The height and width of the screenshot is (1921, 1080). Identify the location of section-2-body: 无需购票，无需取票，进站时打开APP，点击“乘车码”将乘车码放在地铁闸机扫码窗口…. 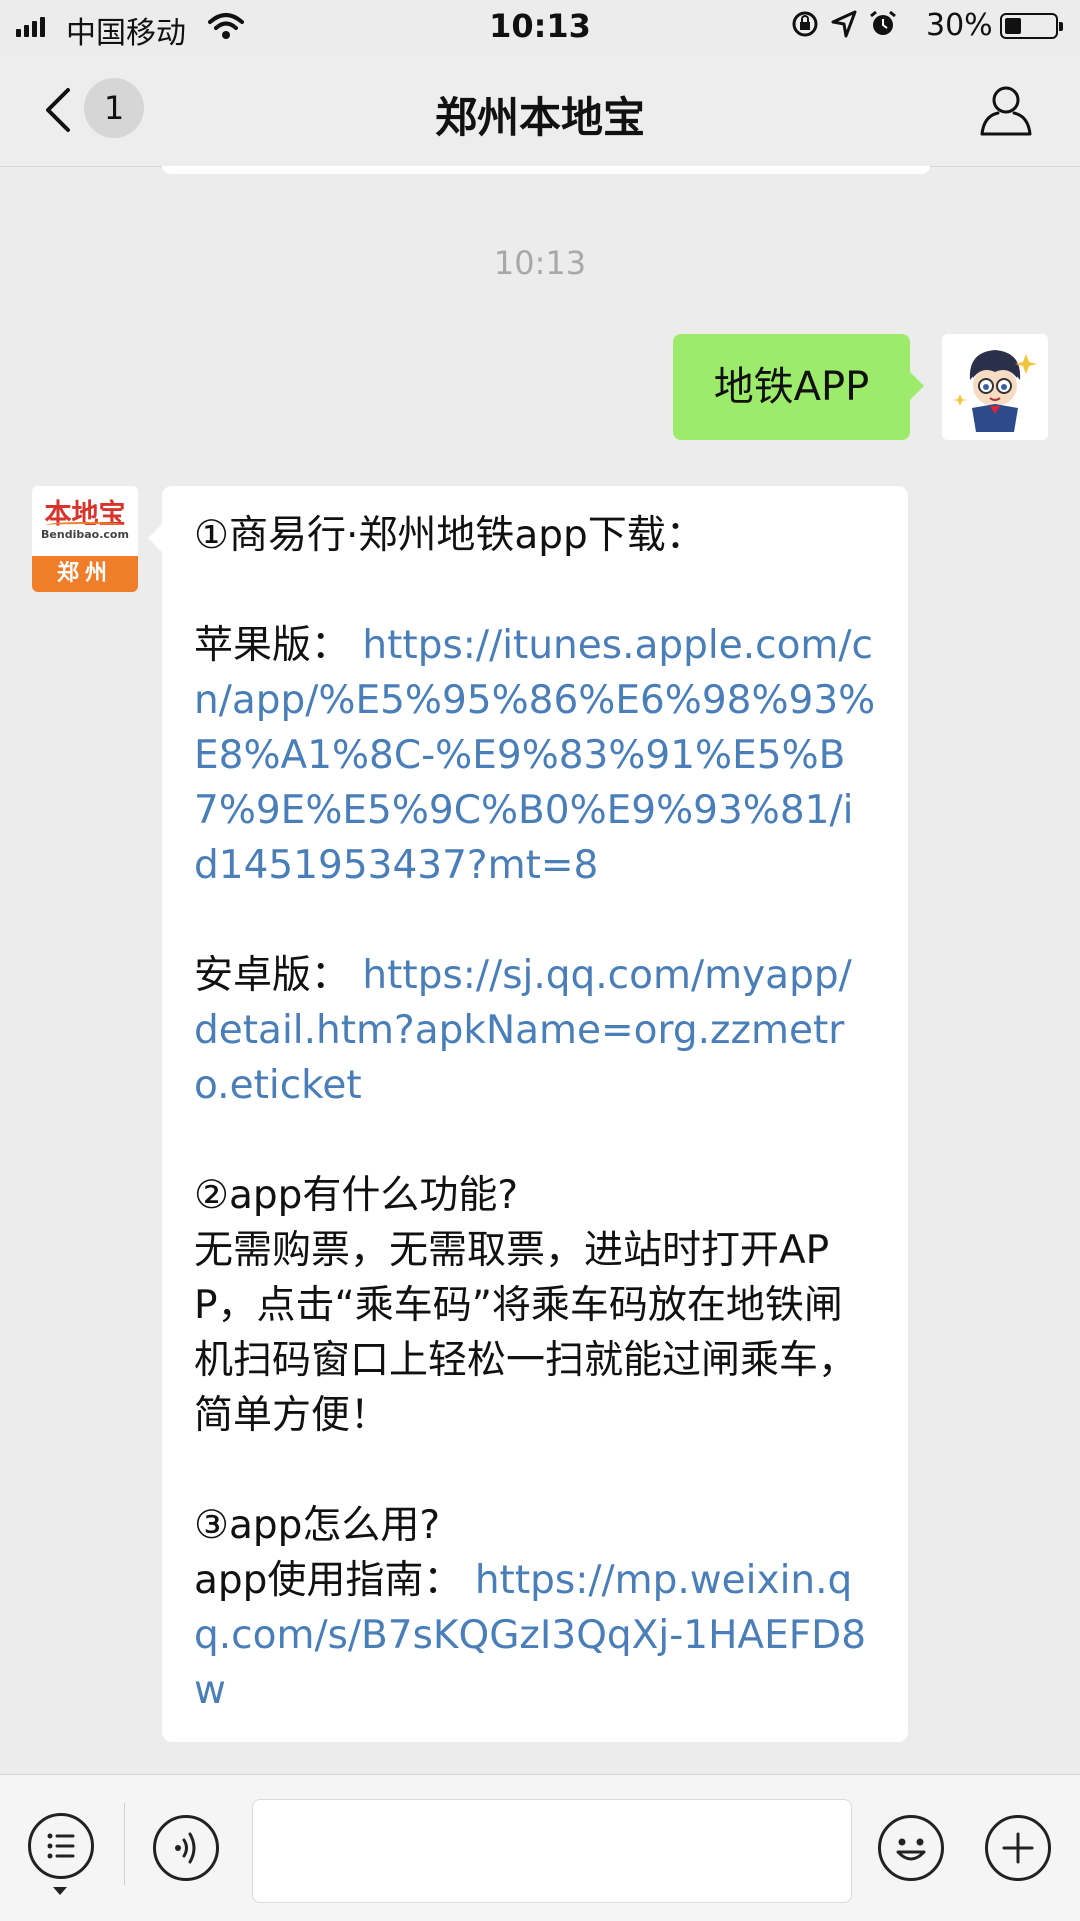
(526, 1333).